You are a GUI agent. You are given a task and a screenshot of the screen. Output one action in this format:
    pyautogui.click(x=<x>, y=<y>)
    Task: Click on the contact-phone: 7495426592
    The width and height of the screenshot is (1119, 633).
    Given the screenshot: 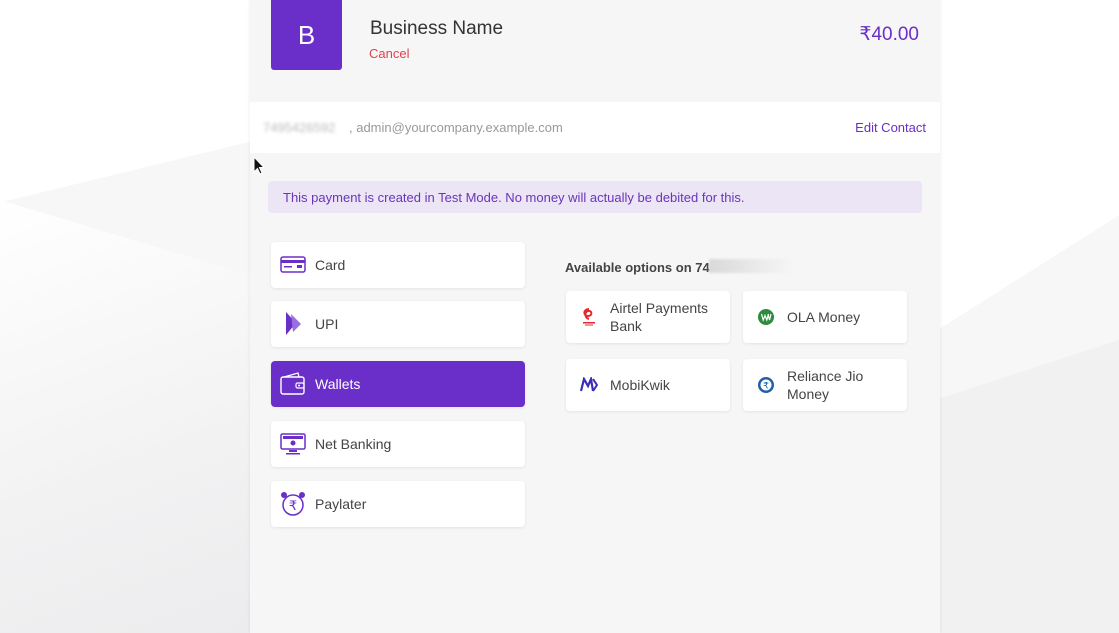 What is the action you would take?
    pyautogui.click(x=299, y=127)
    